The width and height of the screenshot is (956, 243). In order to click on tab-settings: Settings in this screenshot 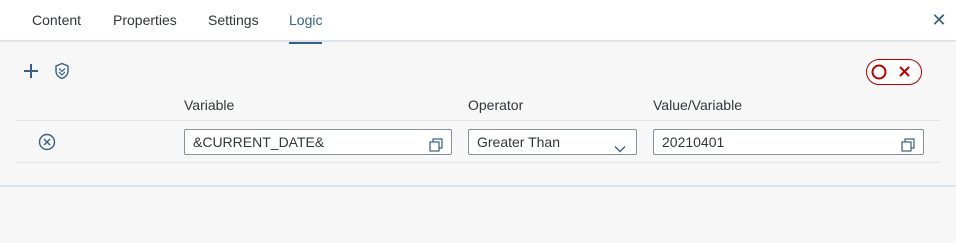, I will do `click(233, 21)`.